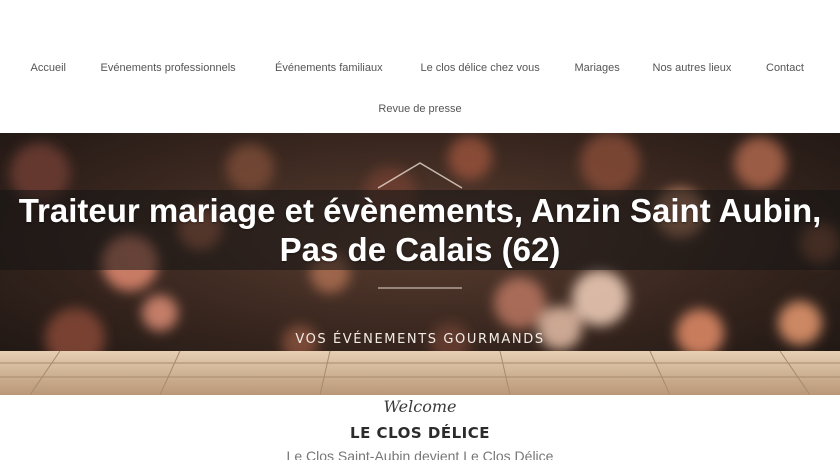 The width and height of the screenshot is (840, 460). I want to click on nav-item-evenements-professionnels: Evénements professionnels, so click(168, 68).